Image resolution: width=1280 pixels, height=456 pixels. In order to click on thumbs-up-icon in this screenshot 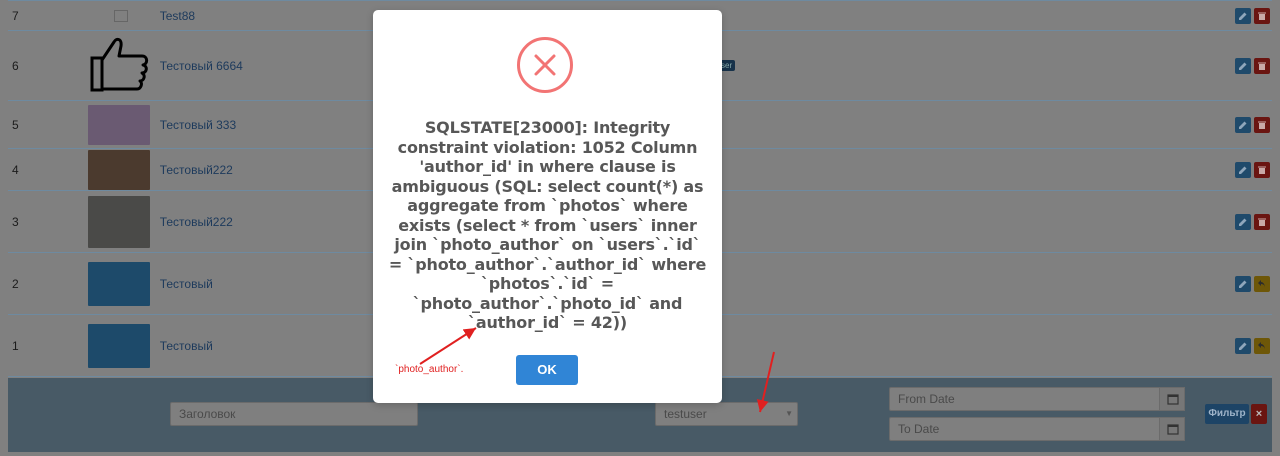, I will do `click(119, 64)`.